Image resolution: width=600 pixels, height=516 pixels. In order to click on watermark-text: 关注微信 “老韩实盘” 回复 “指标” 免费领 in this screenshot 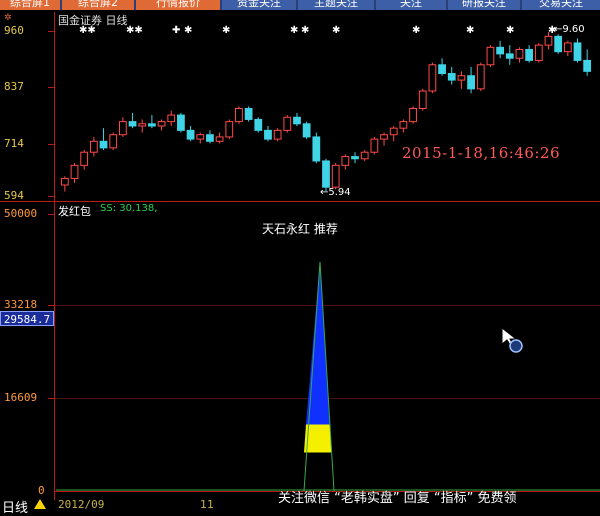, I will do `click(397, 498)`.